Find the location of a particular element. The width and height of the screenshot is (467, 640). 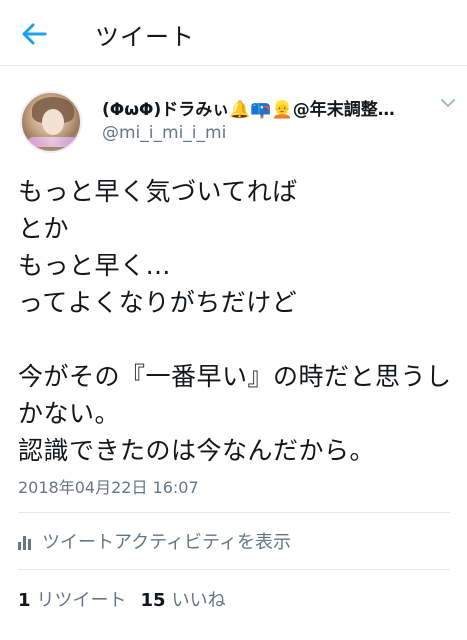

retweet-count-link: 1 リツイート is located at coordinates (72, 599).